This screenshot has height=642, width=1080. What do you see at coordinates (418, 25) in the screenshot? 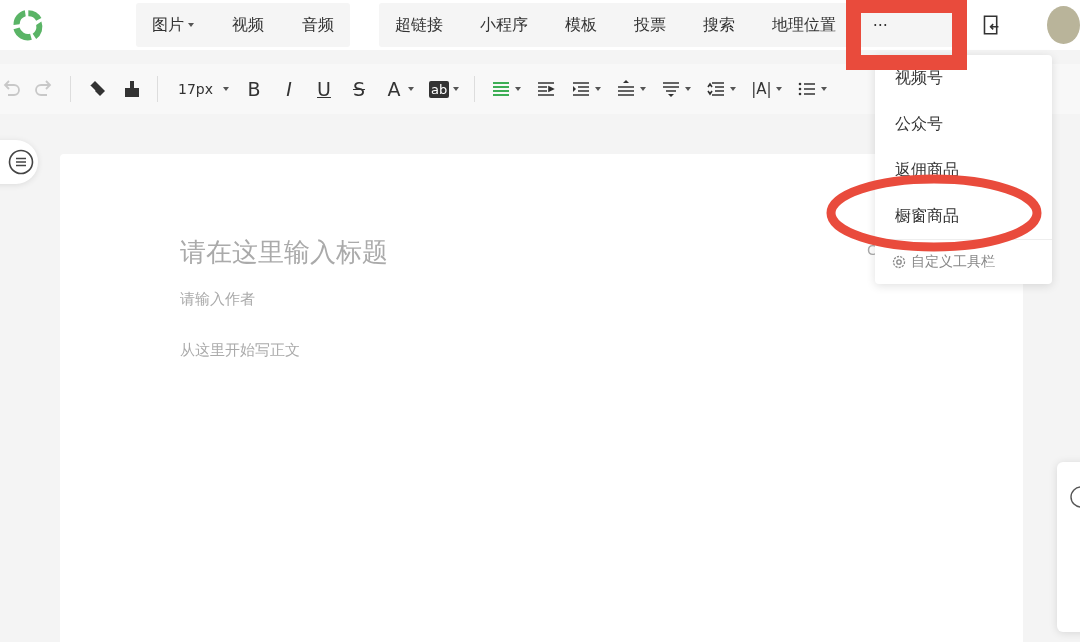
I see `insert-tab: 超链接` at bounding box center [418, 25].